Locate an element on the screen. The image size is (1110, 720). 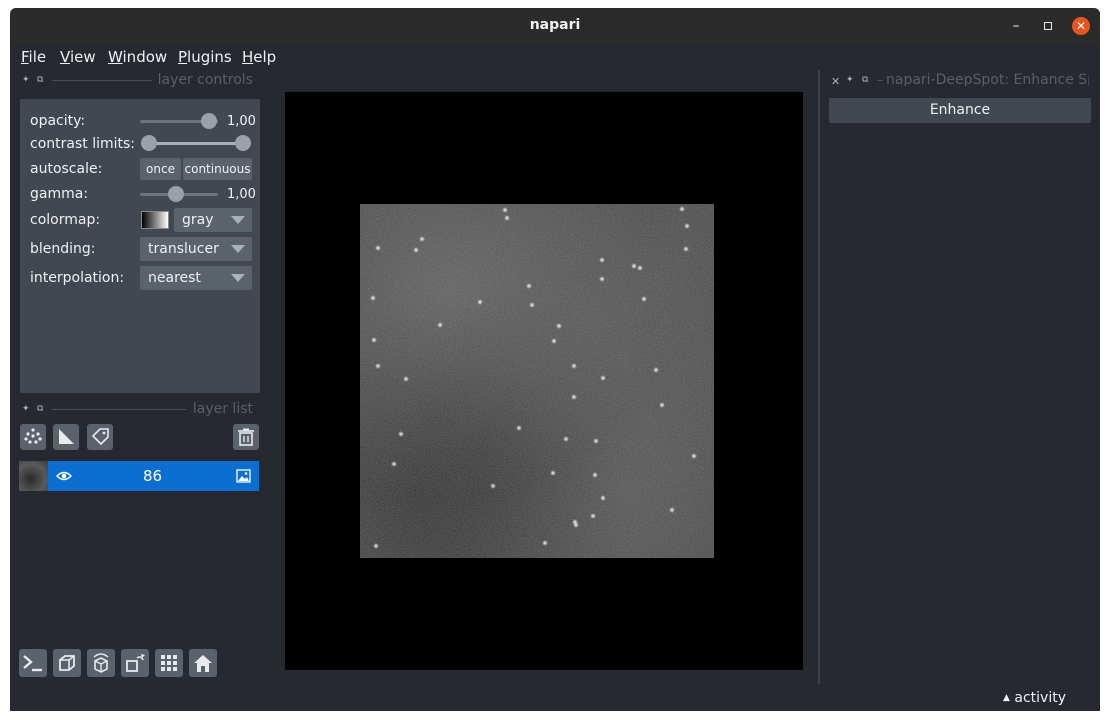
layer-controls-header: layer controls is located at coordinates (154, 80).